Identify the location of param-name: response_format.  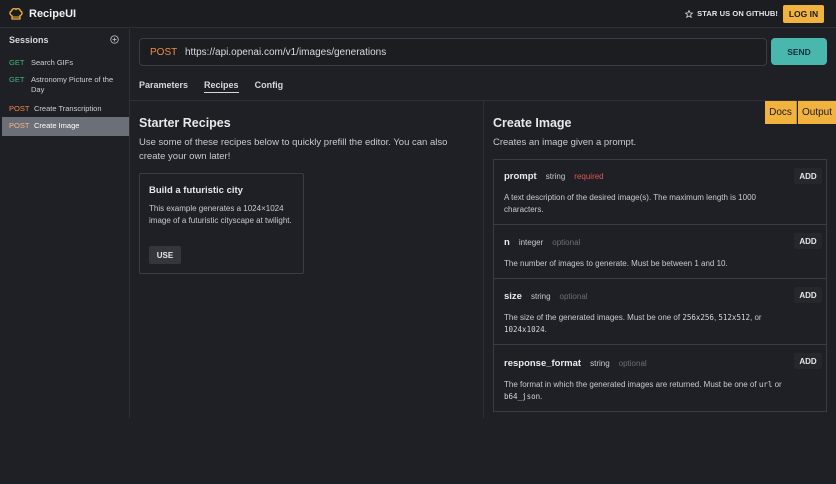
(543, 363).